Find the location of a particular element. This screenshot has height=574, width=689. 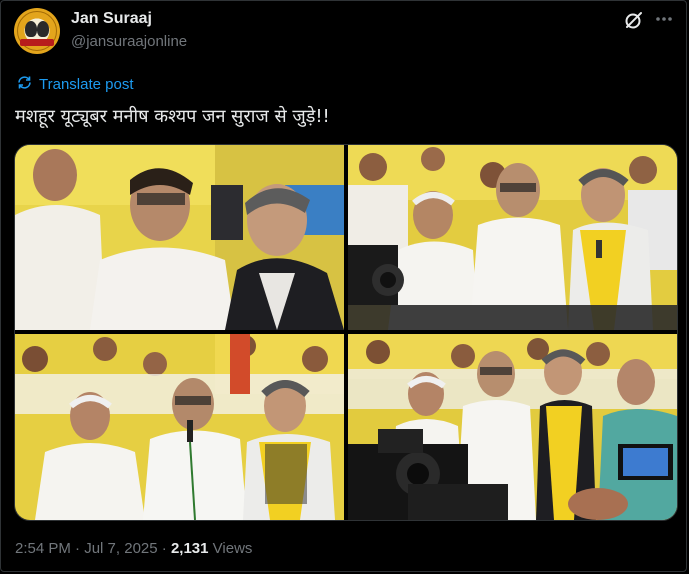

post-date: Jul 7, 2025 is located at coordinates (120, 548).